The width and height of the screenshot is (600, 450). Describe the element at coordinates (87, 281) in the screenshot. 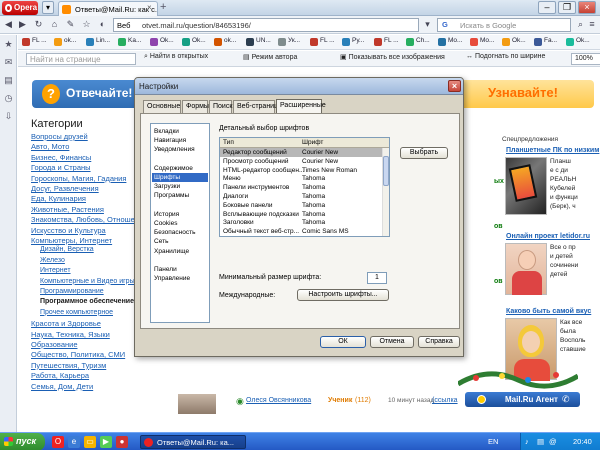

I see `subcategory-link: Компьютерные и Видео игры` at that location.